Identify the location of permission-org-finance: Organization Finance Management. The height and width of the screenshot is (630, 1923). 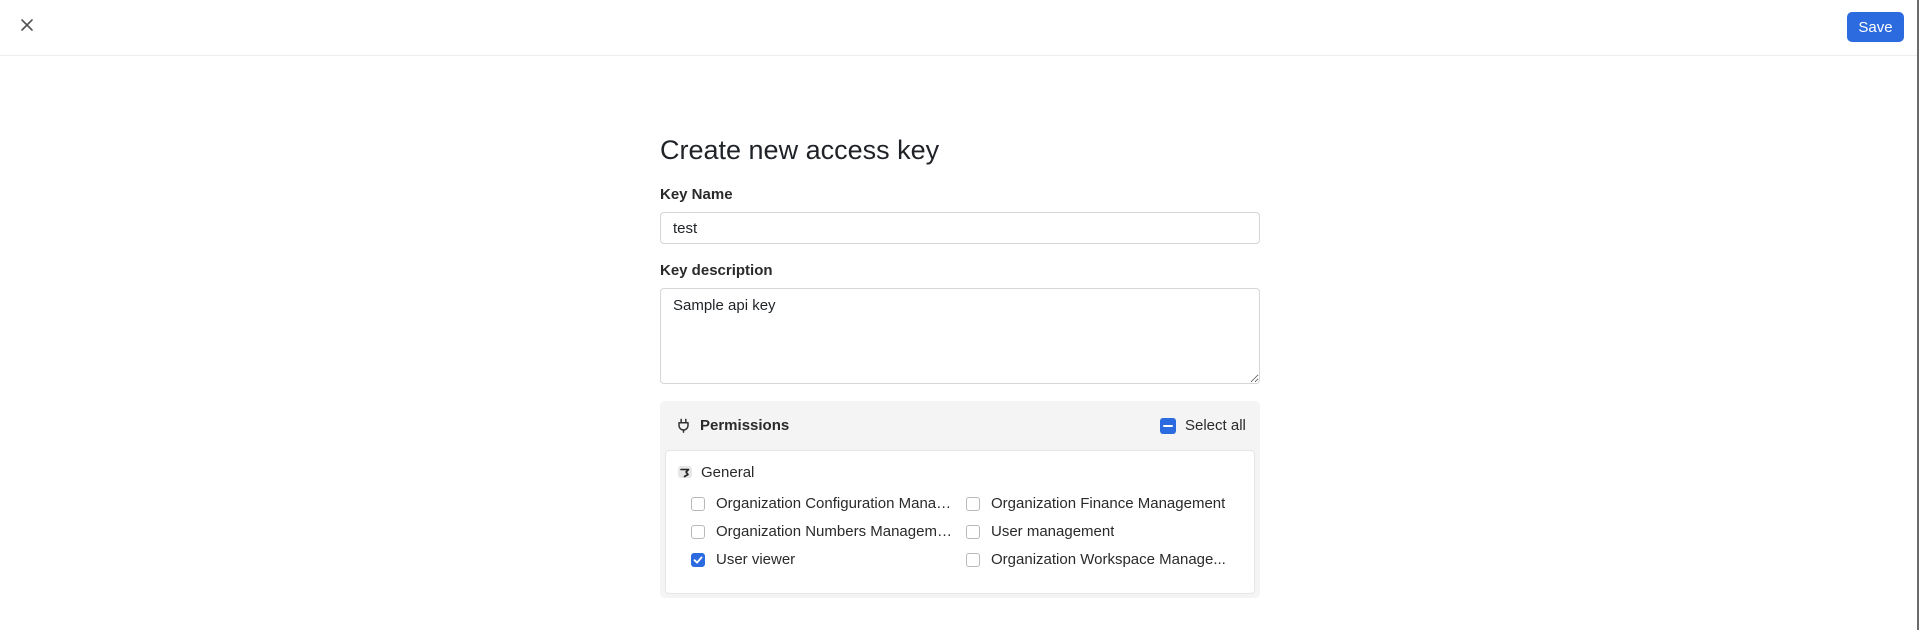
(1095, 503).